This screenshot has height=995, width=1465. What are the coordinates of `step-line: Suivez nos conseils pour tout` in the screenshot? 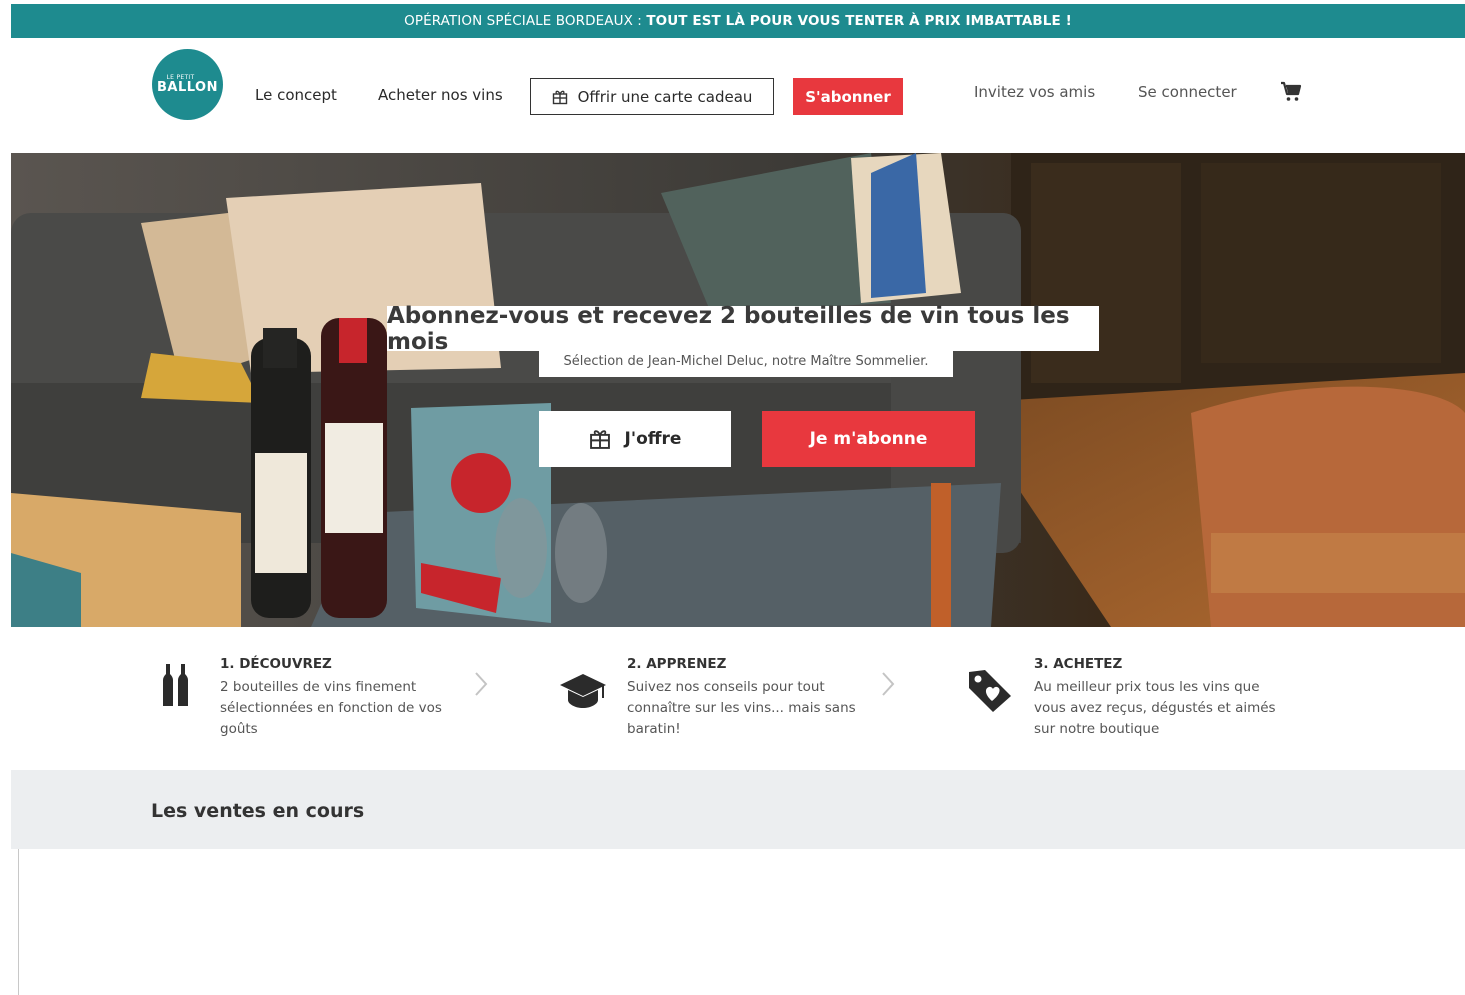 It's located at (726, 687).